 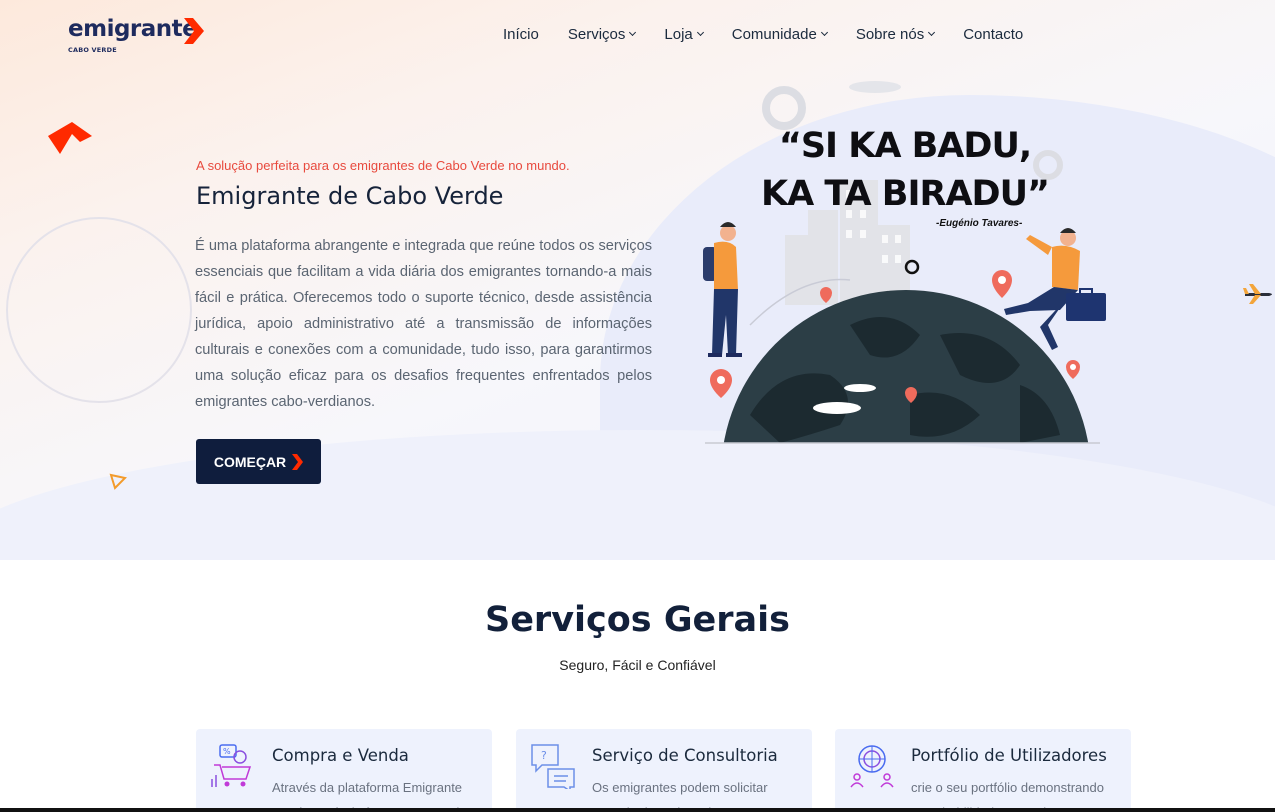 What do you see at coordinates (905, 146) in the screenshot?
I see `hero-quote-line-1: “SI KA BADU,` at bounding box center [905, 146].